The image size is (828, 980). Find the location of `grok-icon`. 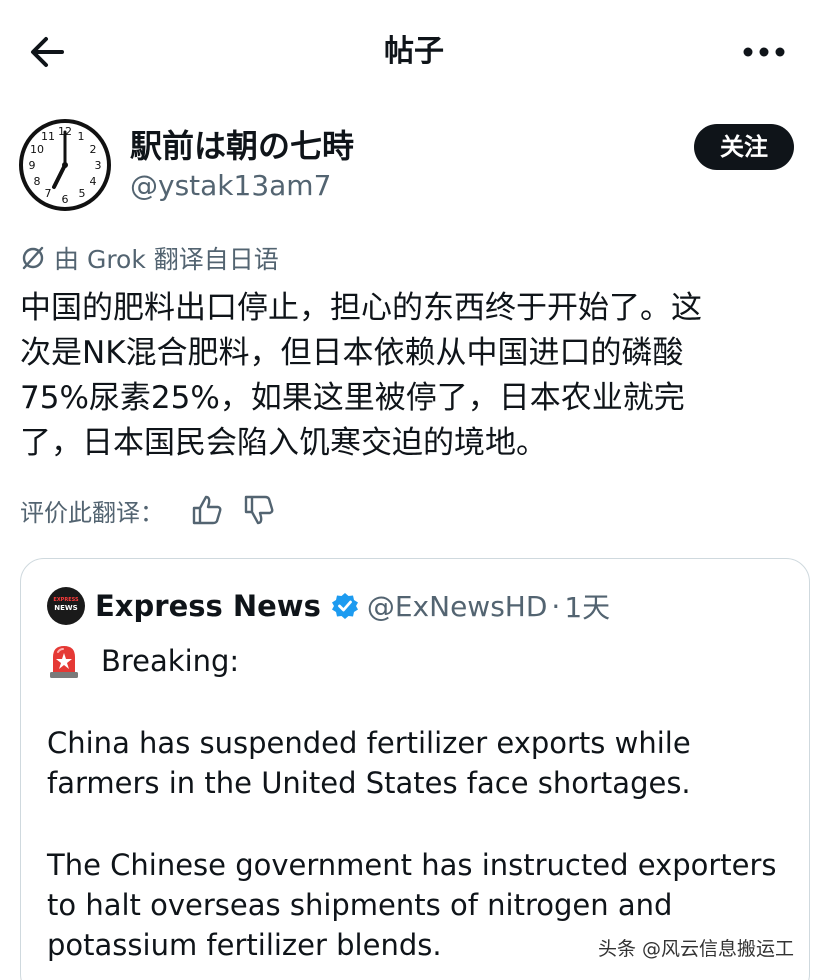

grok-icon is located at coordinates (33, 258).